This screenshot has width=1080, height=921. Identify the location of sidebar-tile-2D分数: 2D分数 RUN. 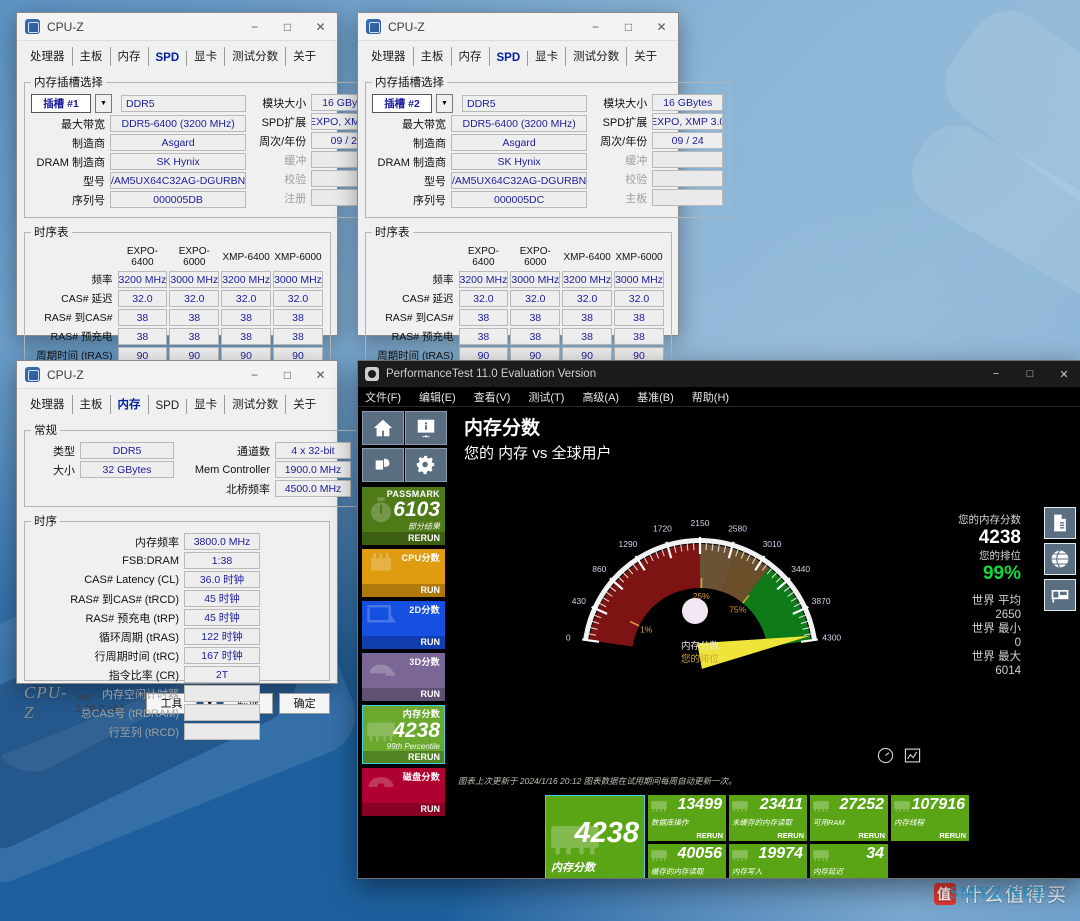
(403, 625).